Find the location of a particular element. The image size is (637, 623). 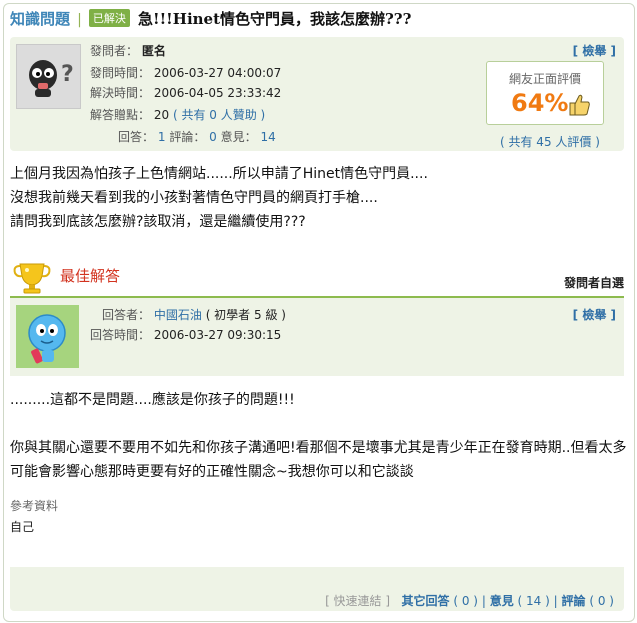

answer-time-value: 2006-03-27 09:30:15 is located at coordinates (217, 335).